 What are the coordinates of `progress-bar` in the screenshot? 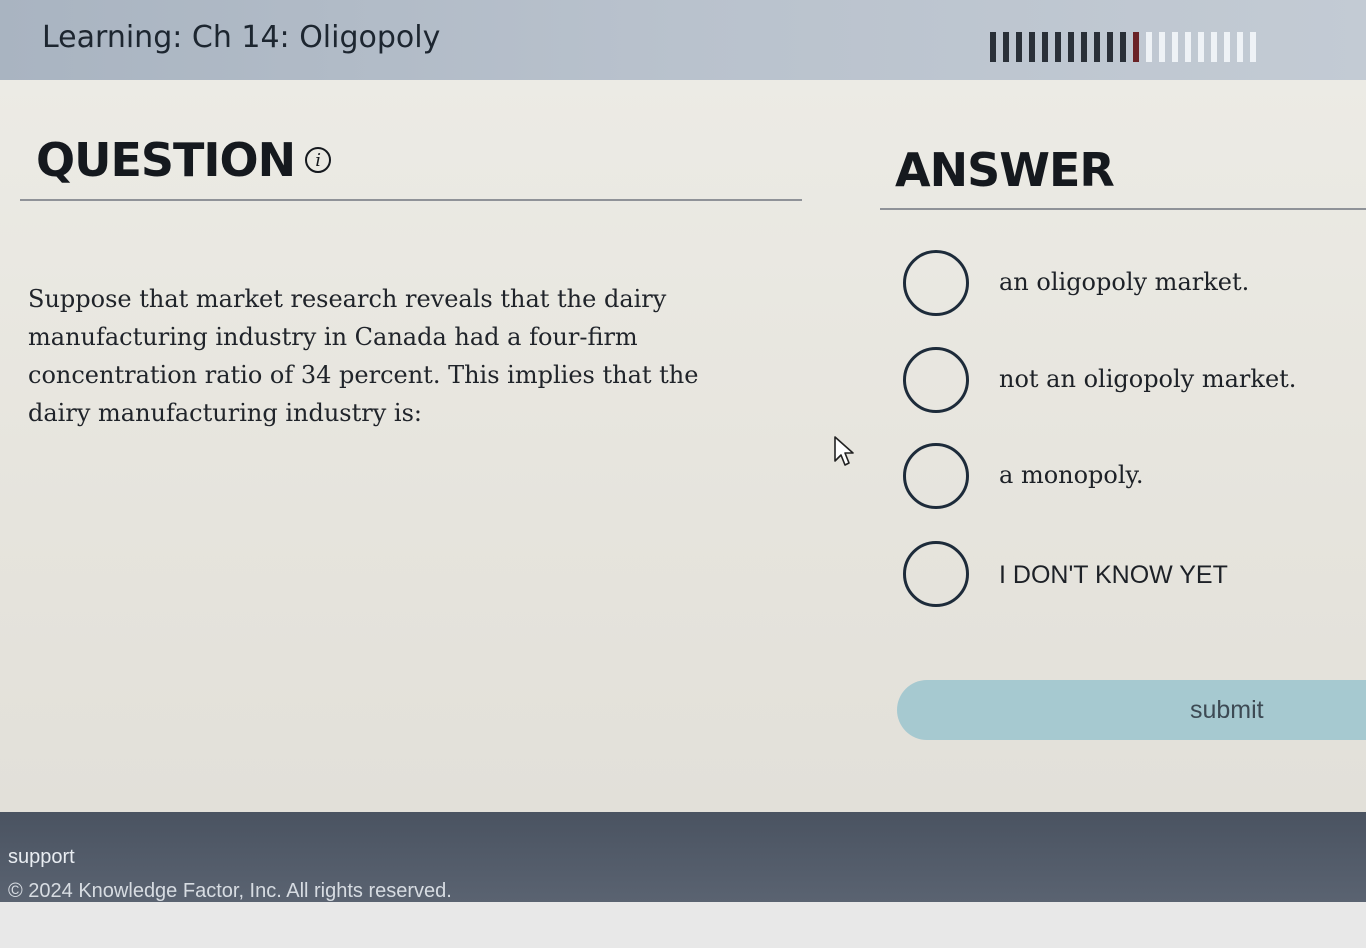 It's located at (1176, 47).